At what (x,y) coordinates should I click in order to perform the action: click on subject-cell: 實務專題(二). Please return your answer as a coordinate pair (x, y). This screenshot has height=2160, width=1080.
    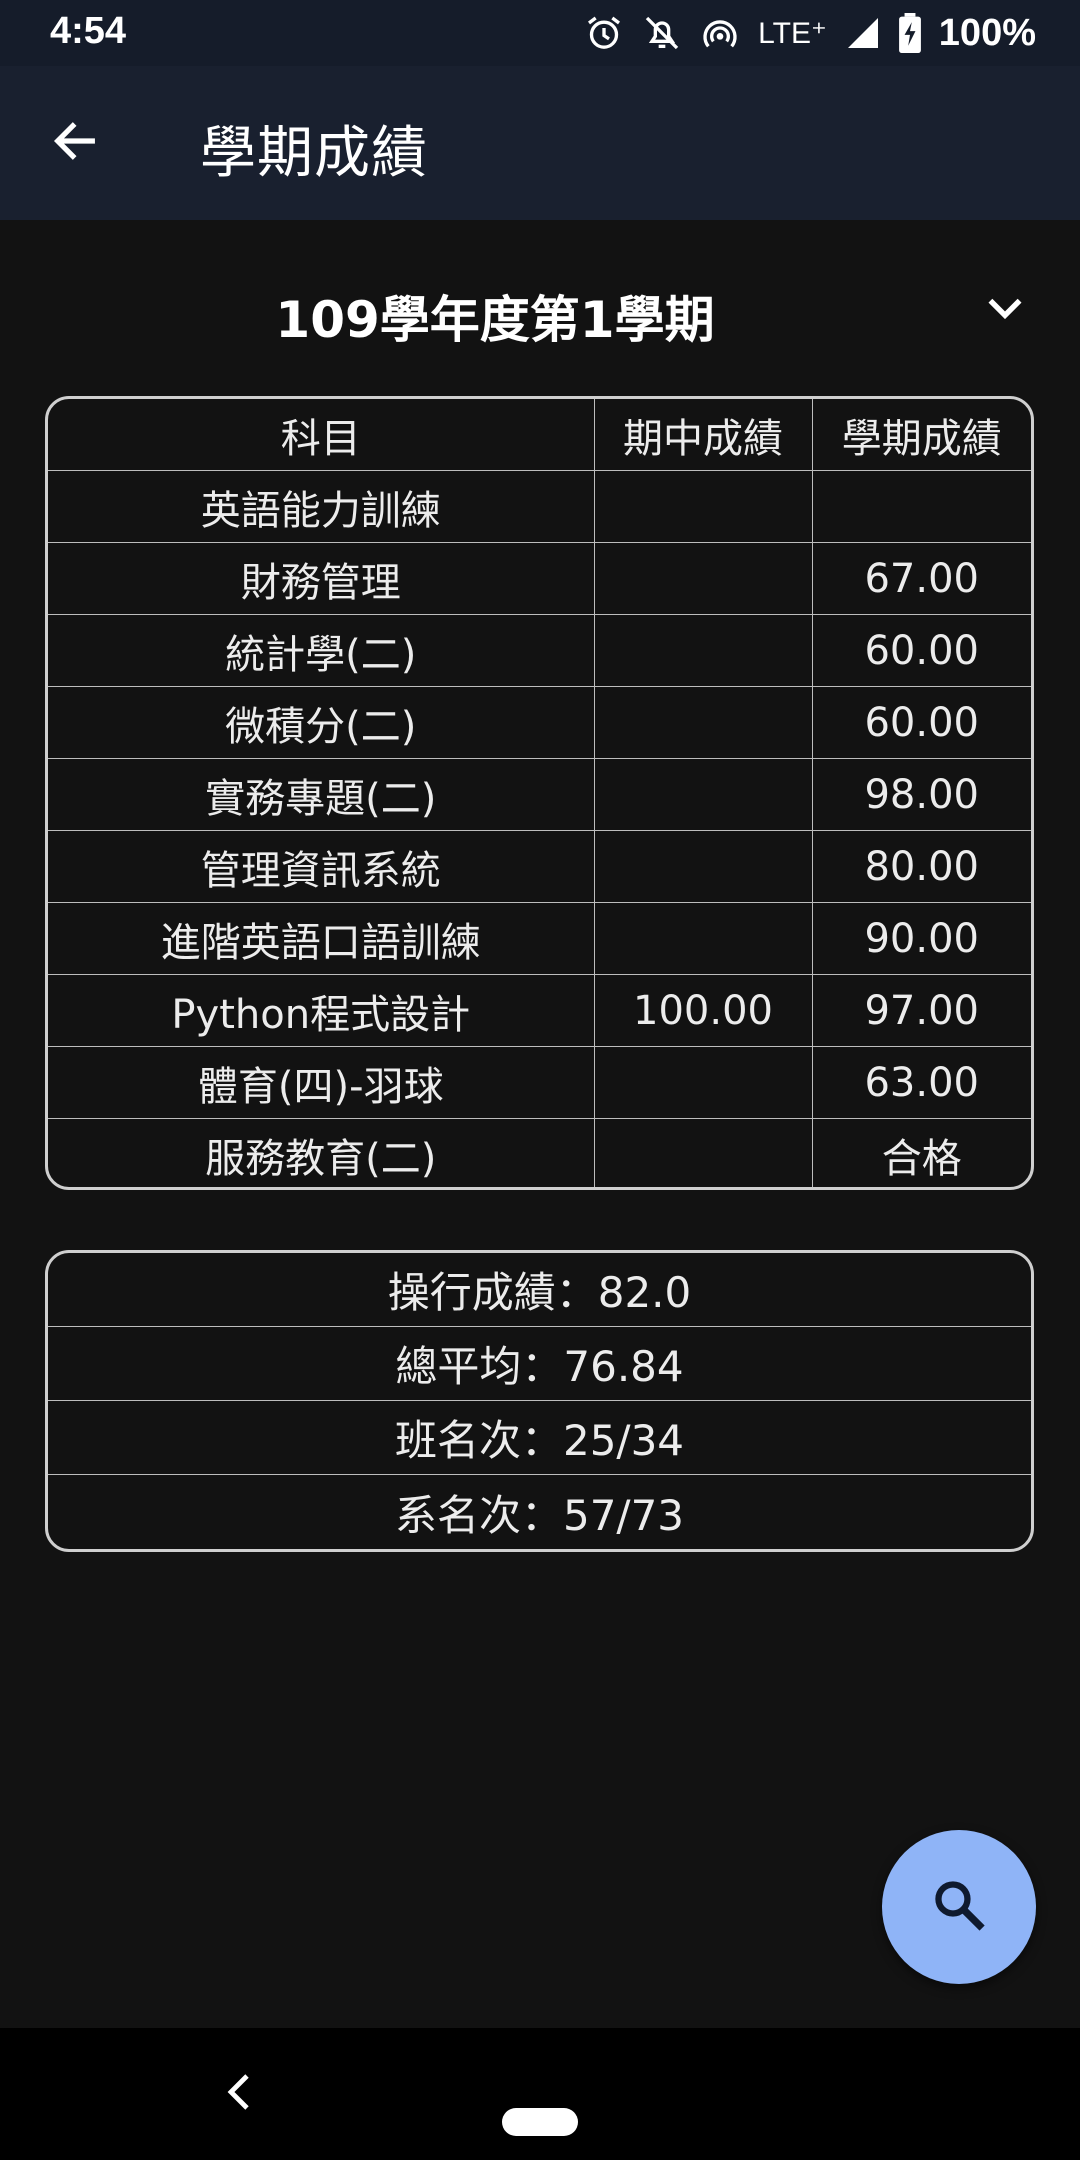
    Looking at the image, I should click on (321, 794).